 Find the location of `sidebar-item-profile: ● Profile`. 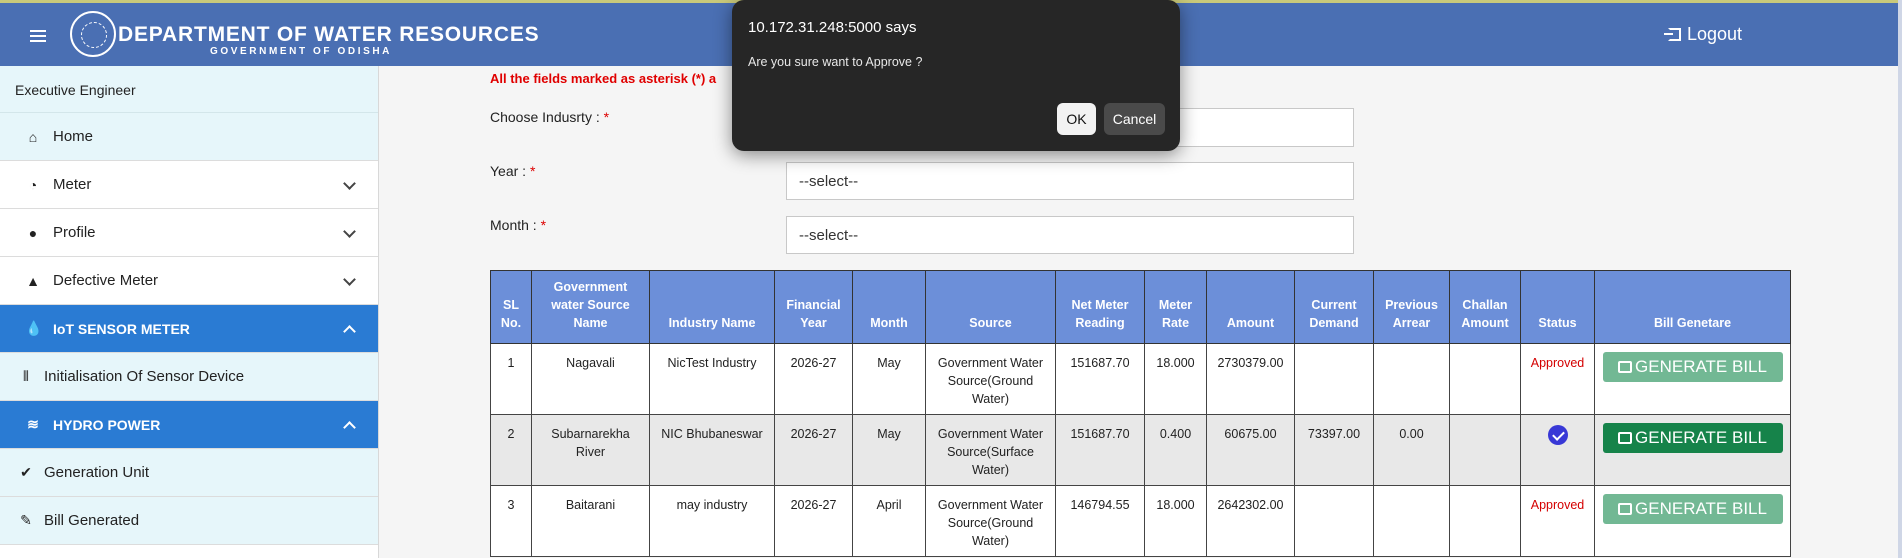

sidebar-item-profile: ● Profile is located at coordinates (189, 233).